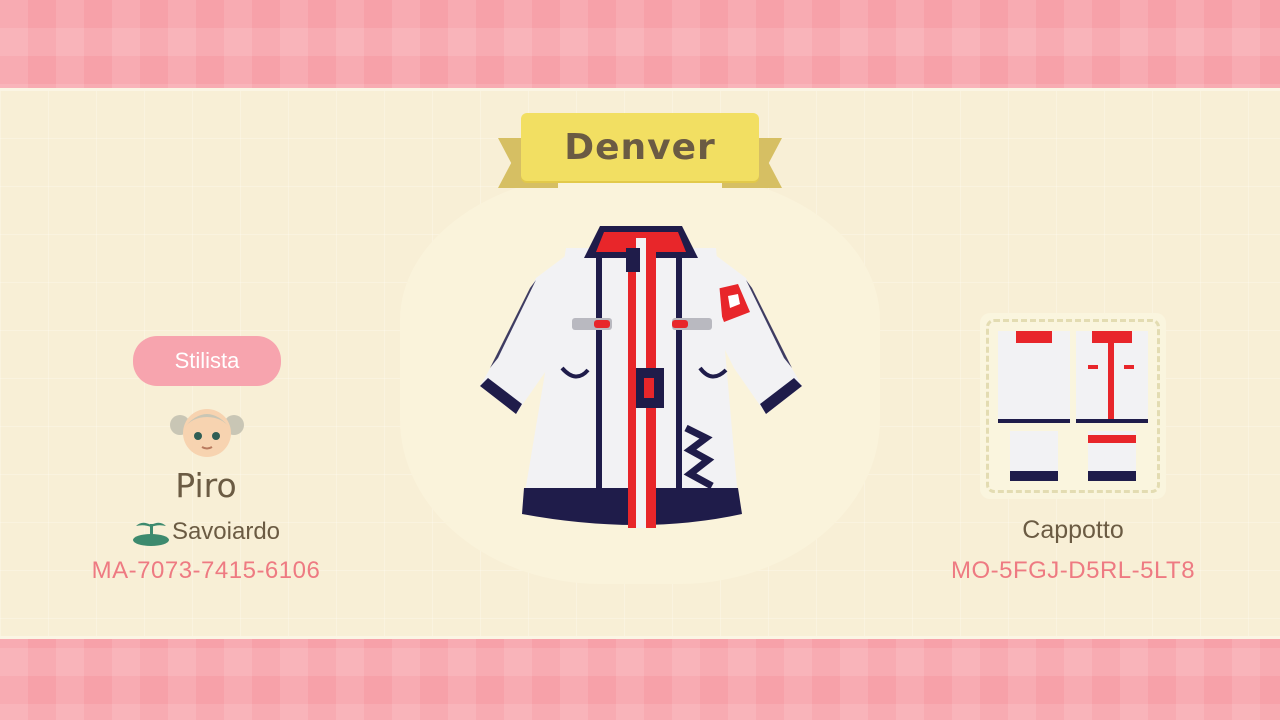 Image resolution: width=1280 pixels, height=720 pixels. I want to click on creator-code: MA-7073-7415-6106, so click(206, 570).